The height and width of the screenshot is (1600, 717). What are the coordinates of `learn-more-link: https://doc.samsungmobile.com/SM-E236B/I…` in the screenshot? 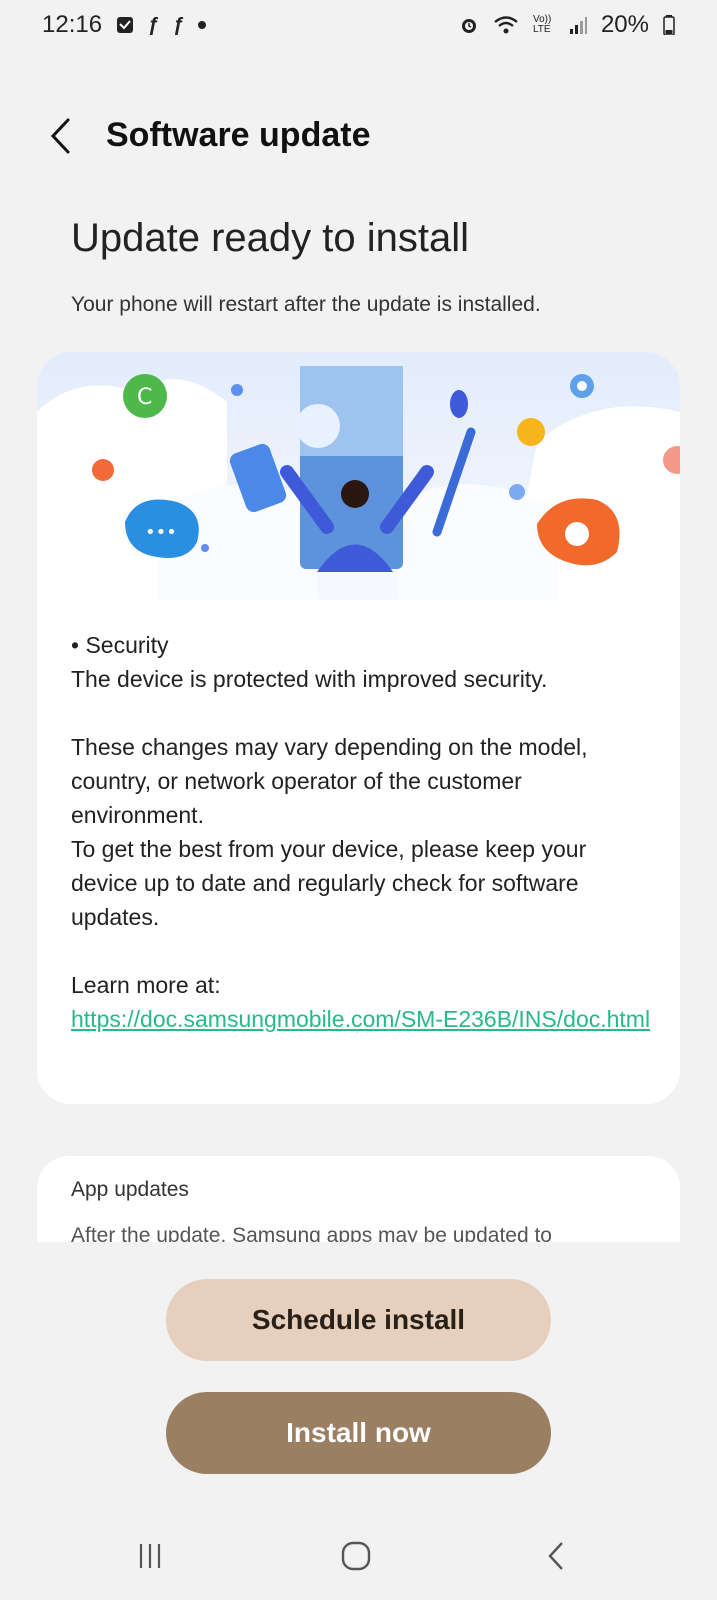 It's located at (360, 1019).